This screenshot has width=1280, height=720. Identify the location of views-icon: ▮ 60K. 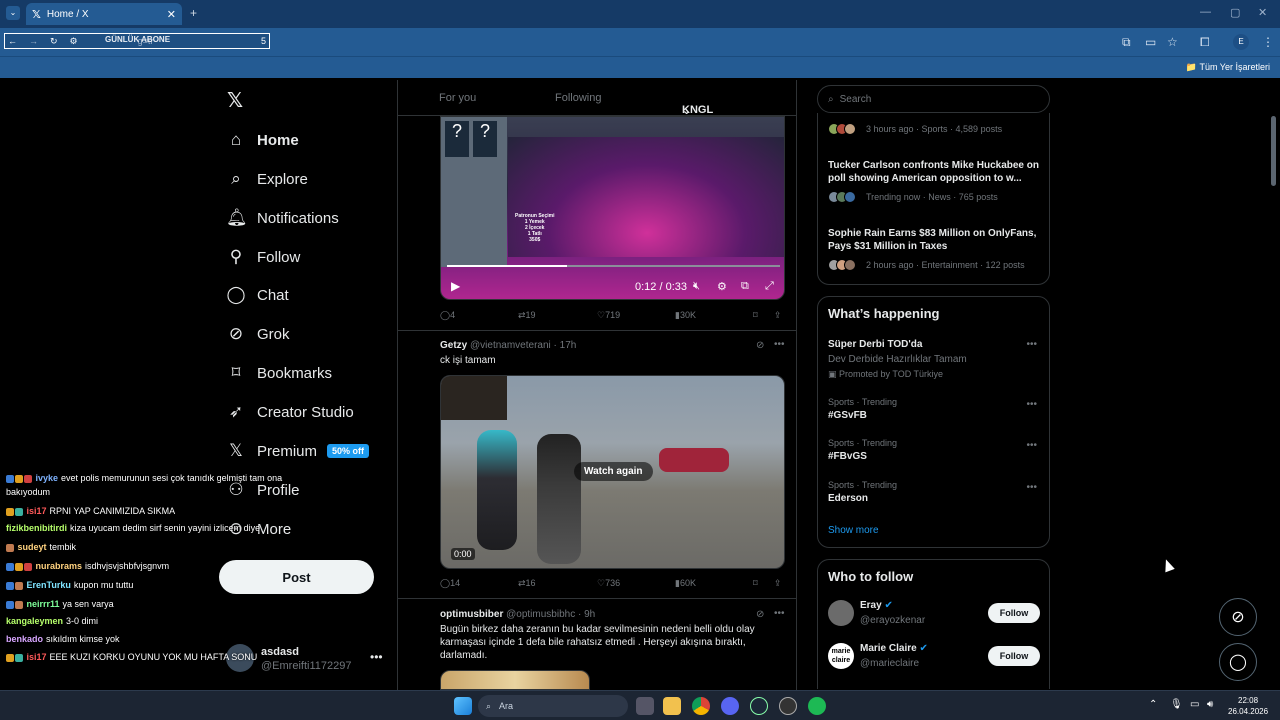
(685, 583).